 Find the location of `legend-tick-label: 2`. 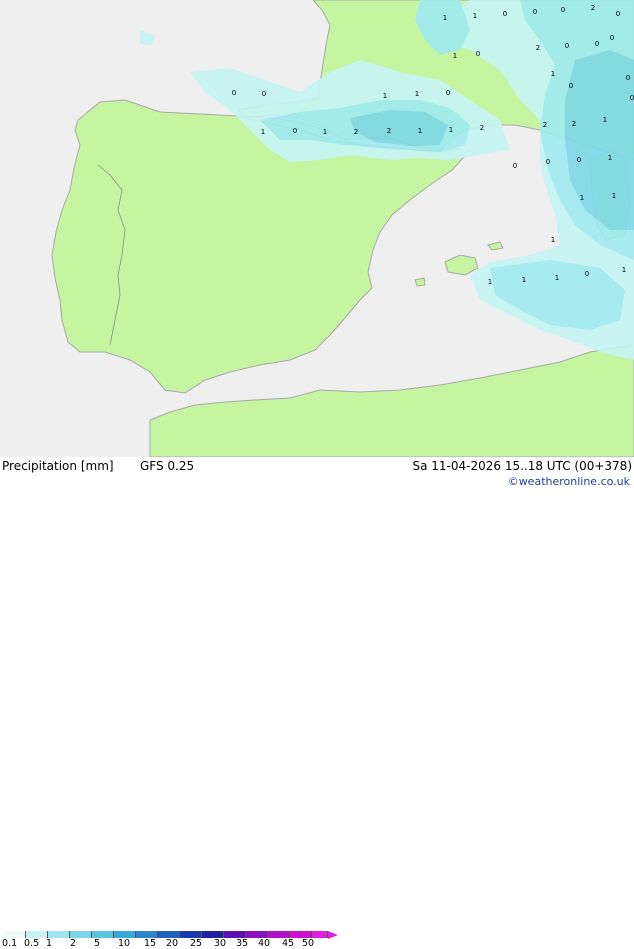

legend-tick-label: 2 is located at coordinates (73, 943).